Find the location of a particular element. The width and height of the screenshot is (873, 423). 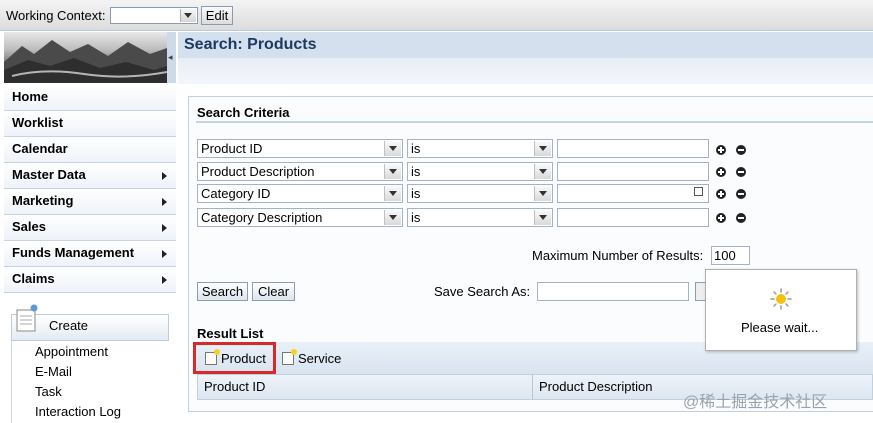

nav-item-label: Marketing is located at coordinates (43, 200).